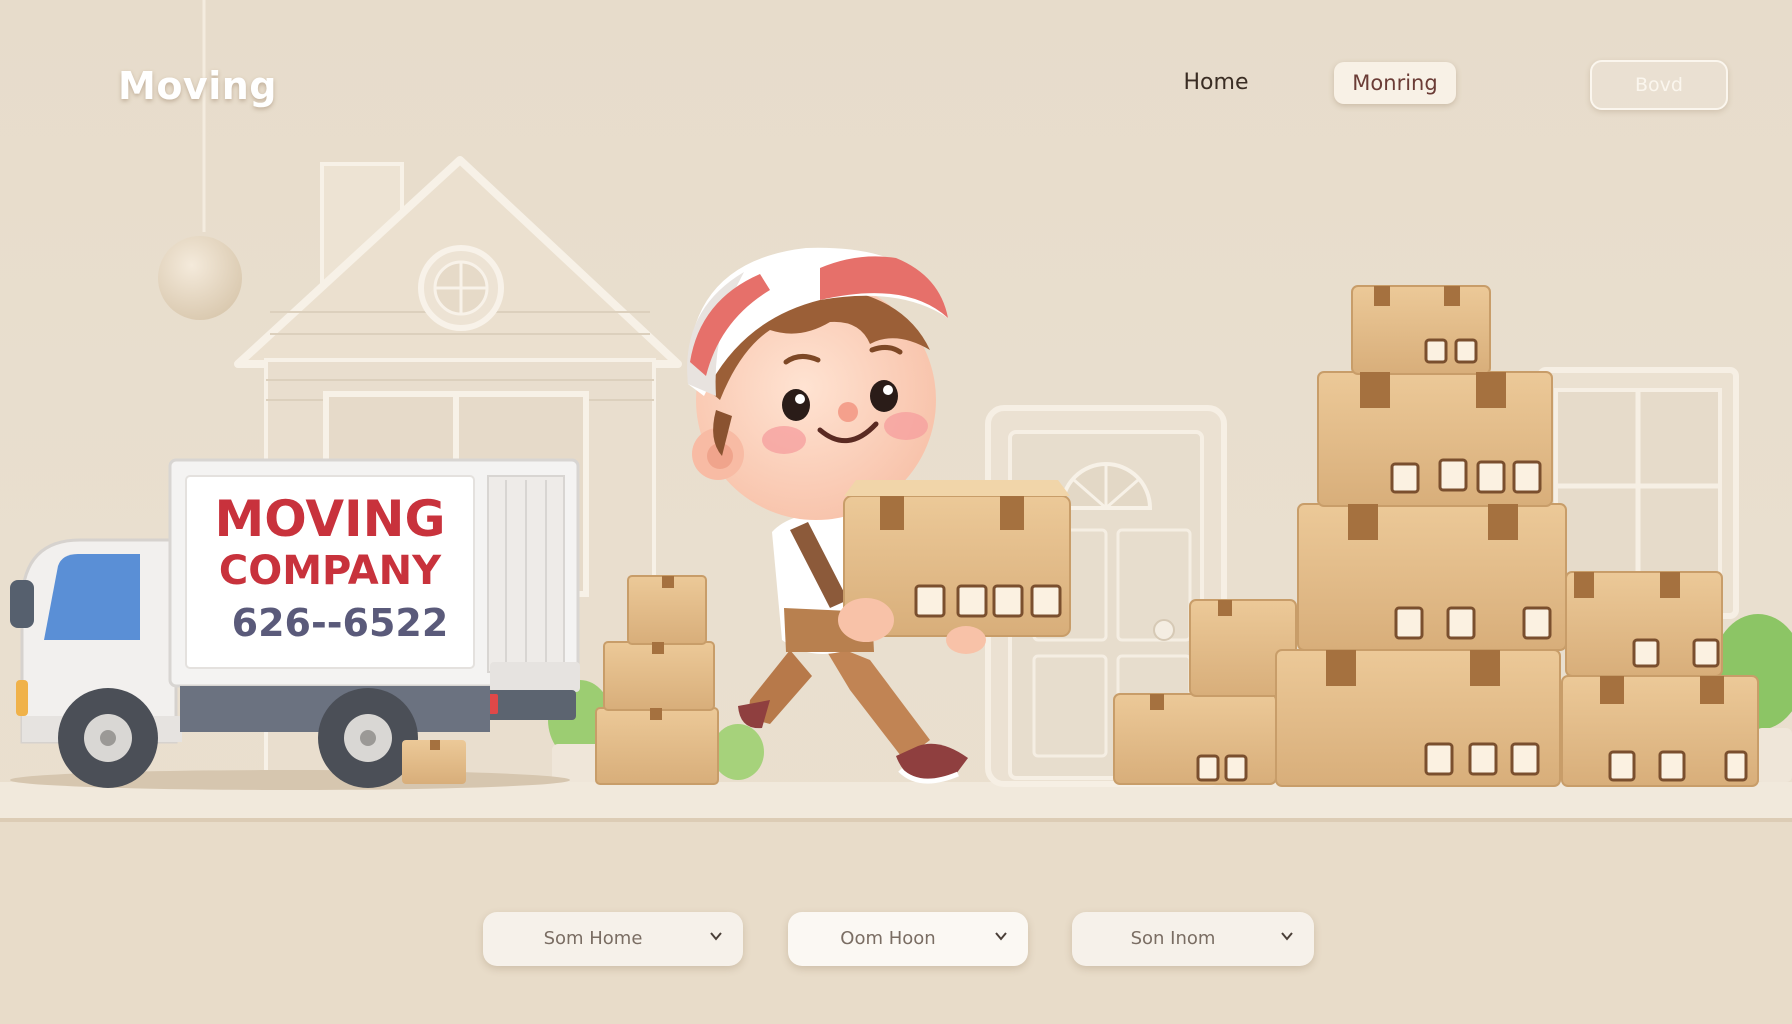  I want to click on home-select-3: Son Inom, so click(1193, 939).